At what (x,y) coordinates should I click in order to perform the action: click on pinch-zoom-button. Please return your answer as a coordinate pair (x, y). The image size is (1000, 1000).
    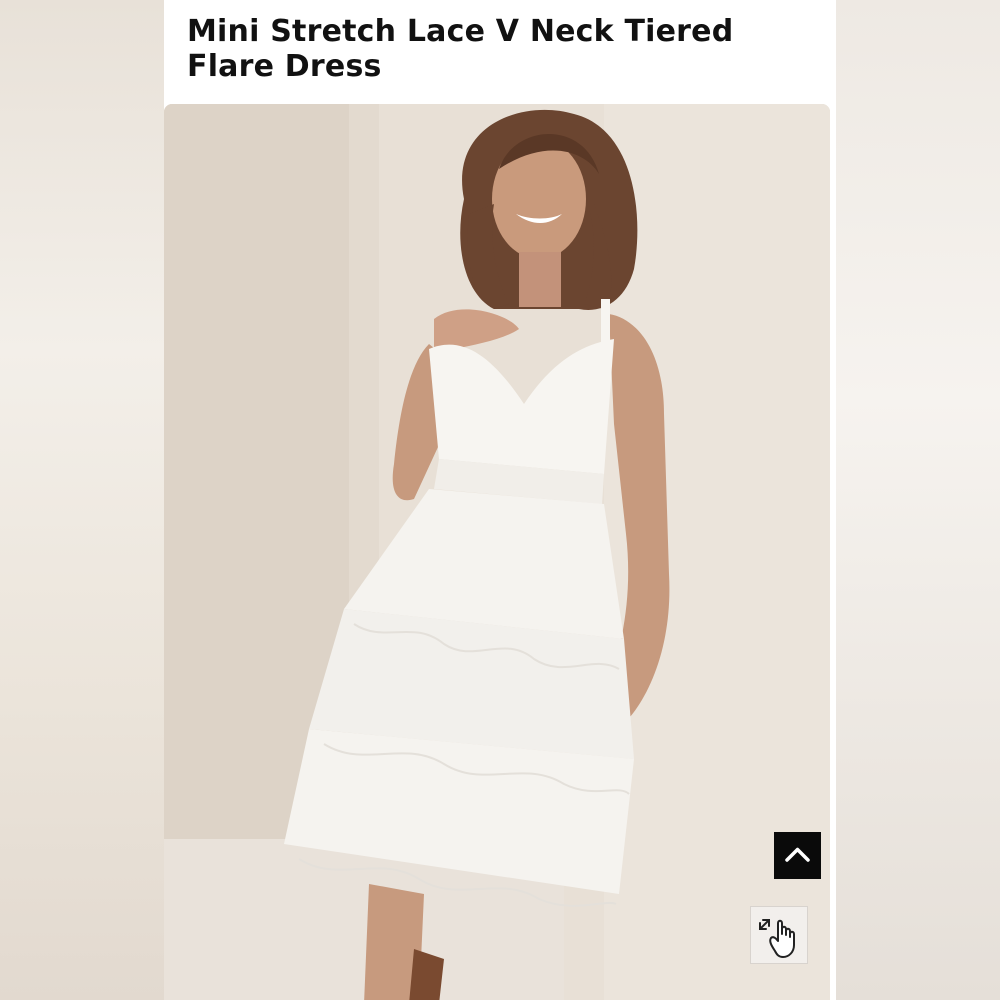
    Looking at the image, I should click on (779, 935).